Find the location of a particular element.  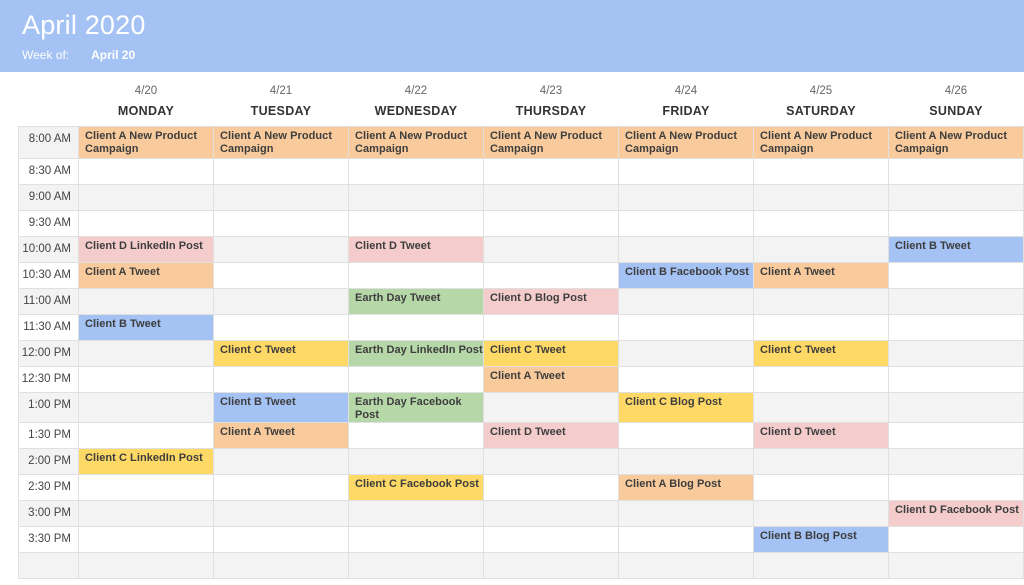

calendar-event: Client D Blog Post is located at coordinates (551, 301).